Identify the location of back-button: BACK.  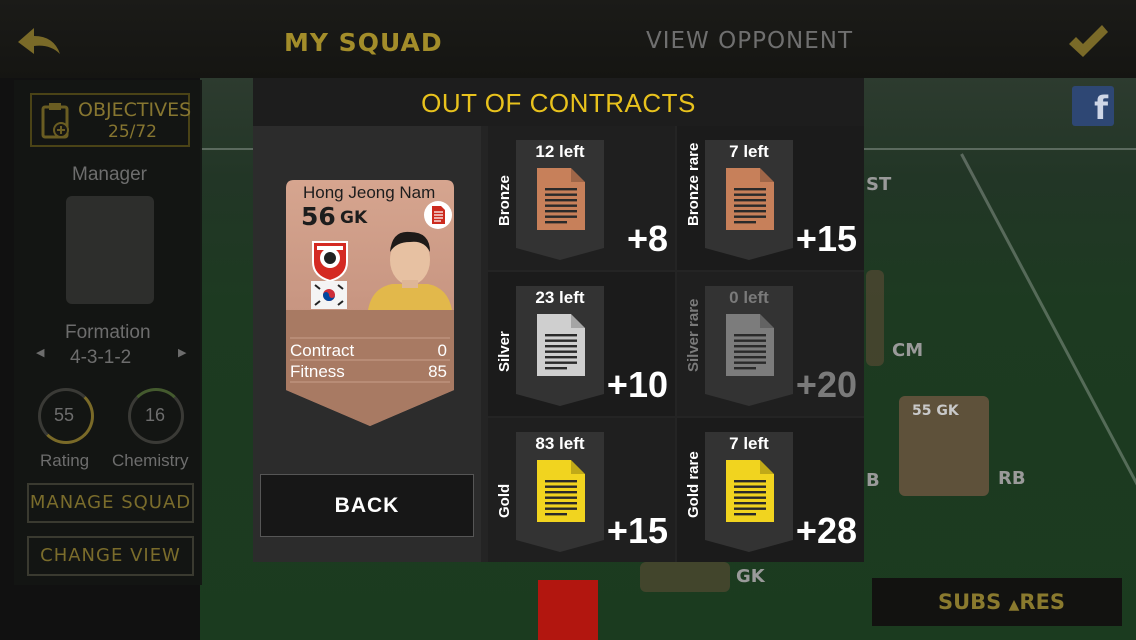
(367, 505).